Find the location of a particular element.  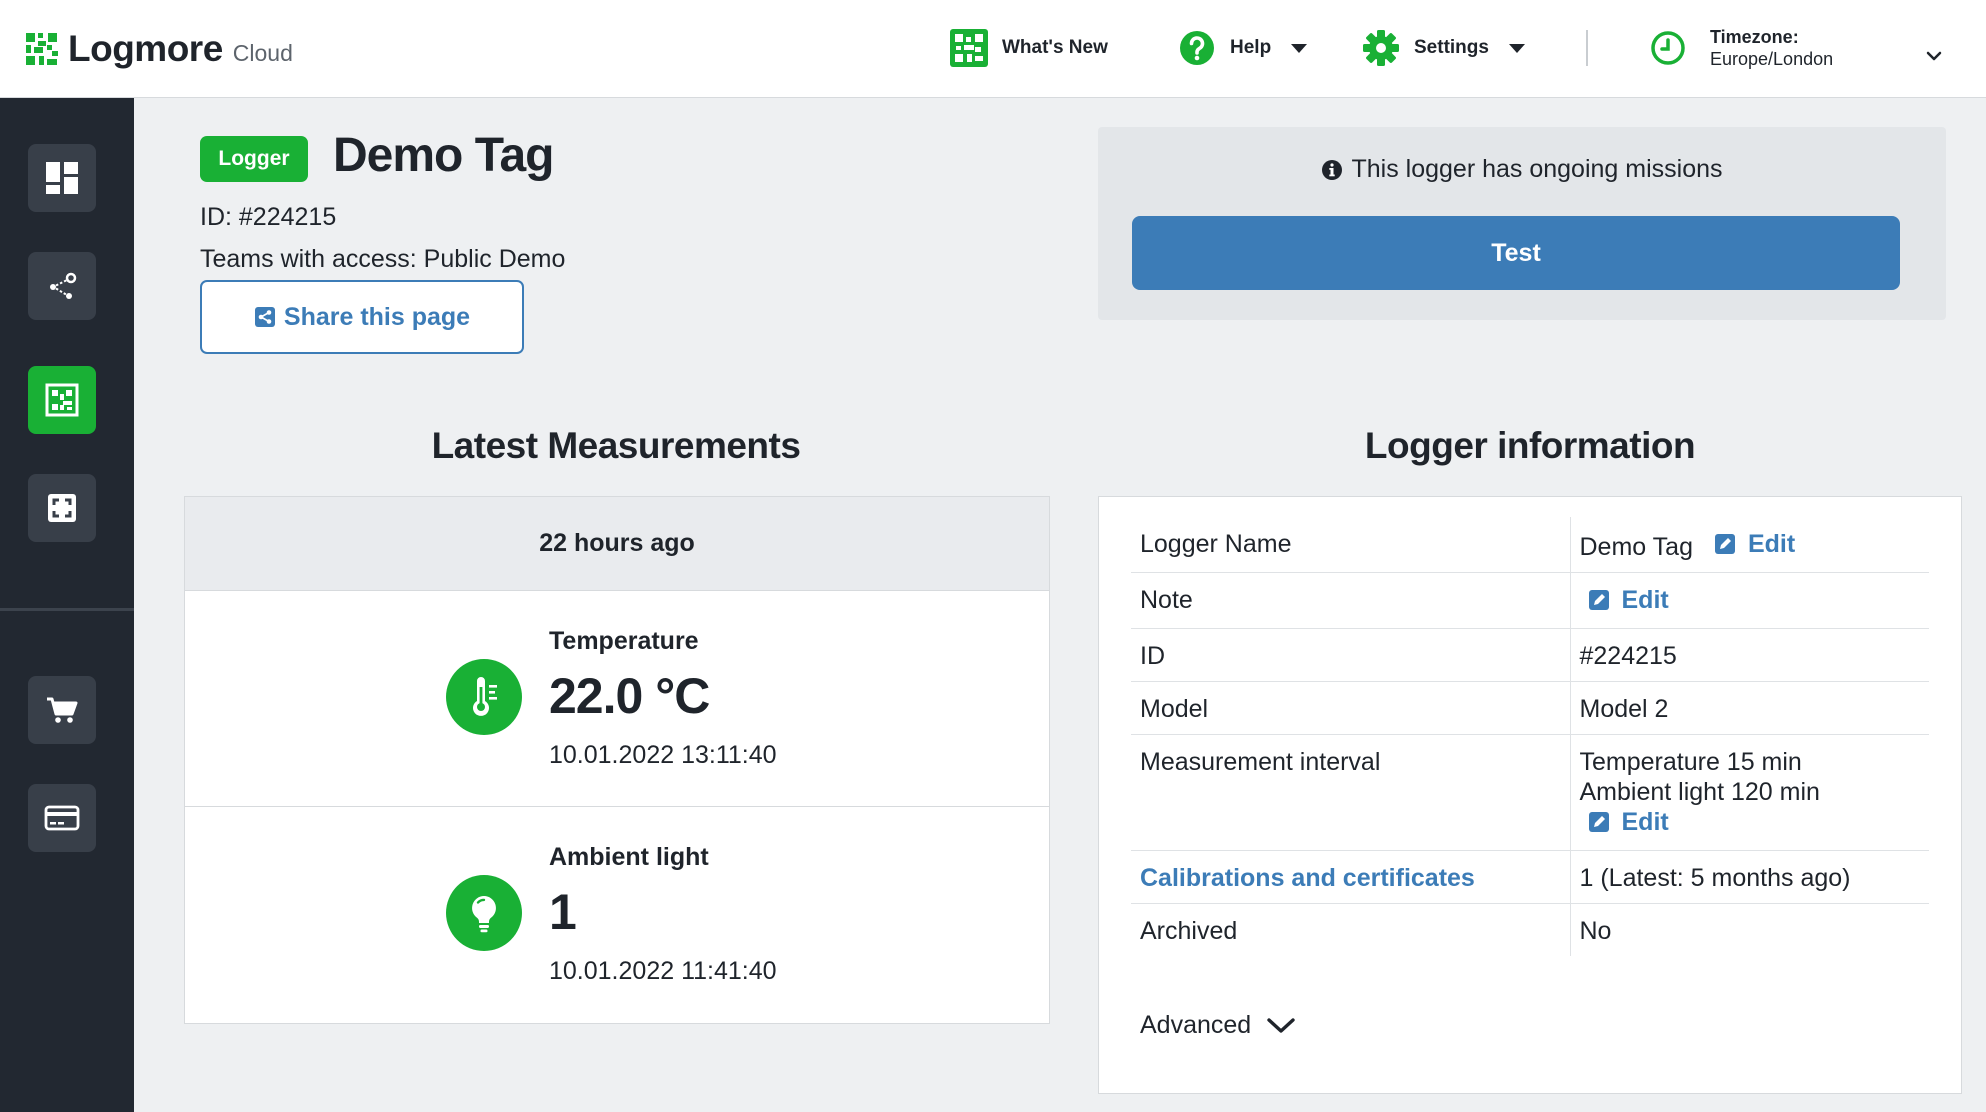

row-value: 1 (Latest: 5 months ago) is located at coordinates (1749, 877).